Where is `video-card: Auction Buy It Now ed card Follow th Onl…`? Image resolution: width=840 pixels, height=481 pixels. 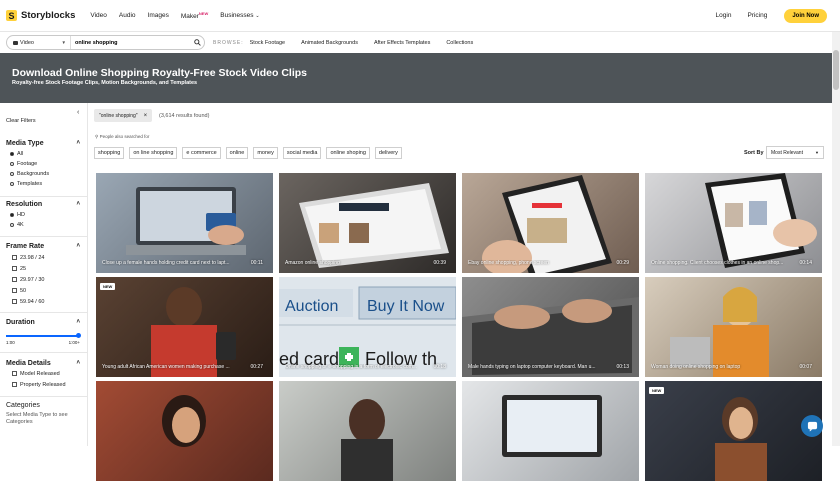
video-card: Auction Buy It Now ed card Follow th Onl… is located at coordinates (367, 327).